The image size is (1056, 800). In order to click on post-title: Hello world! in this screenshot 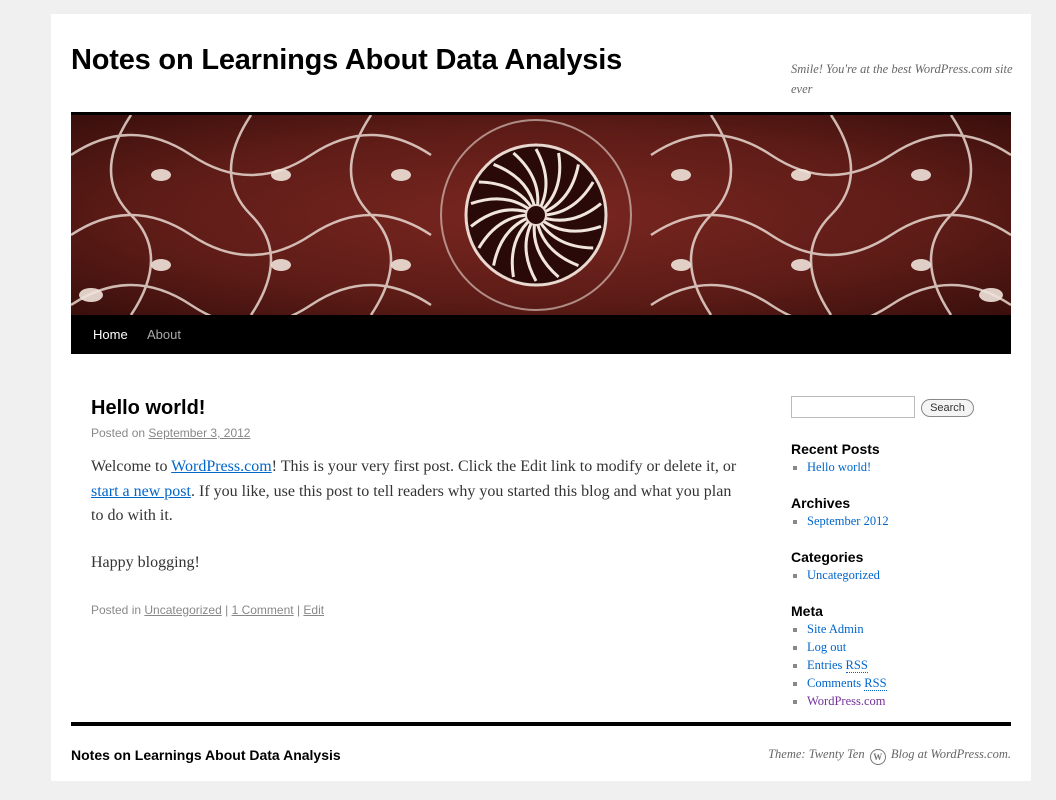, I will do `click(148, 408)`.